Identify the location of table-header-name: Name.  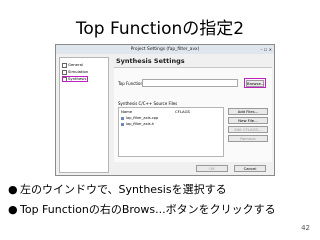
(127, 111).